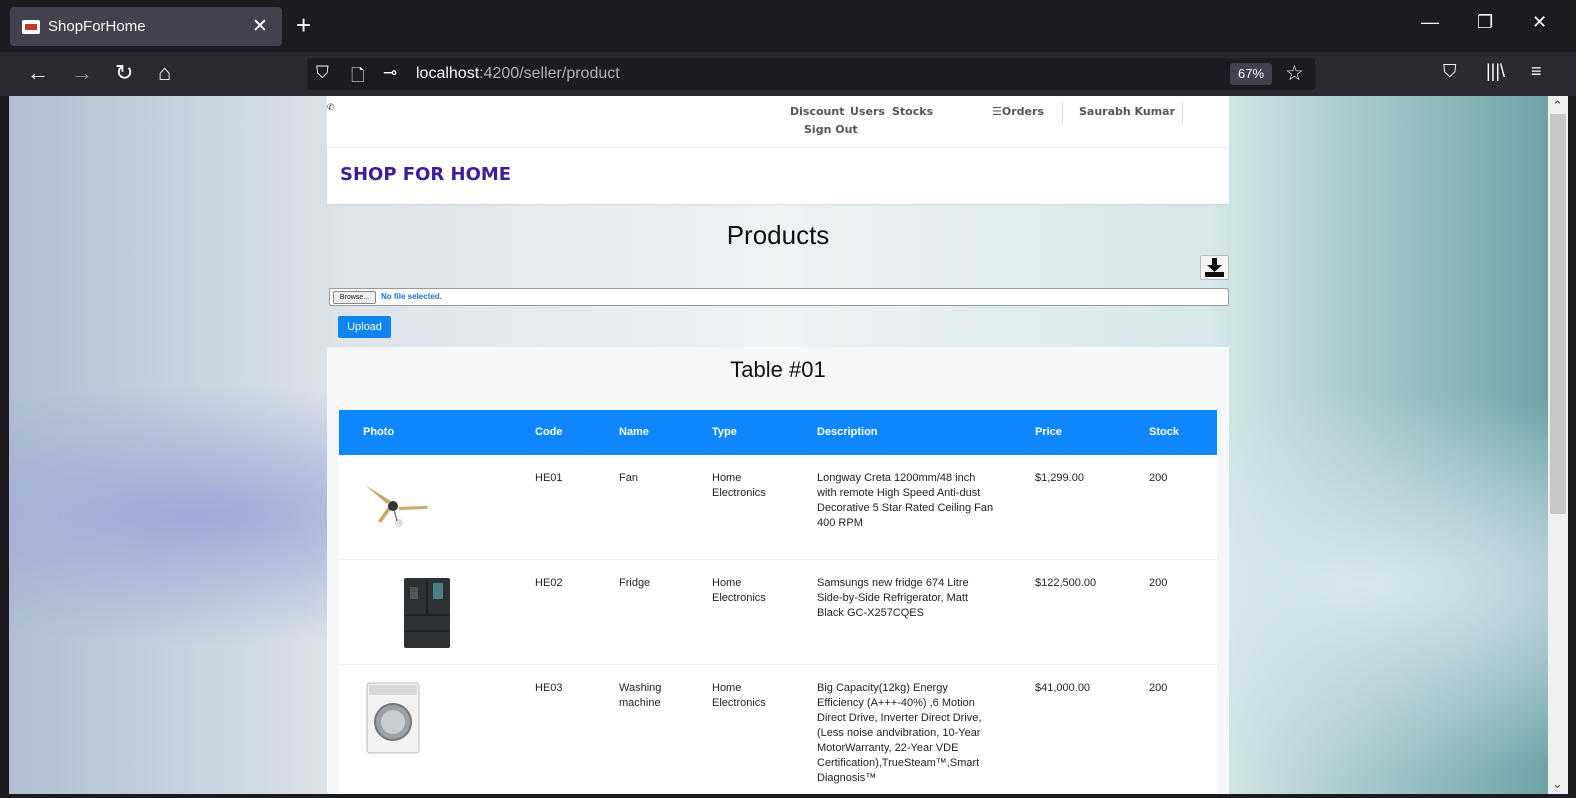 This screenshot has width=1576, height=798. Describe the element at coordinates (1558, 314) in the screenshot. I see `scroll-thumb` at that location.